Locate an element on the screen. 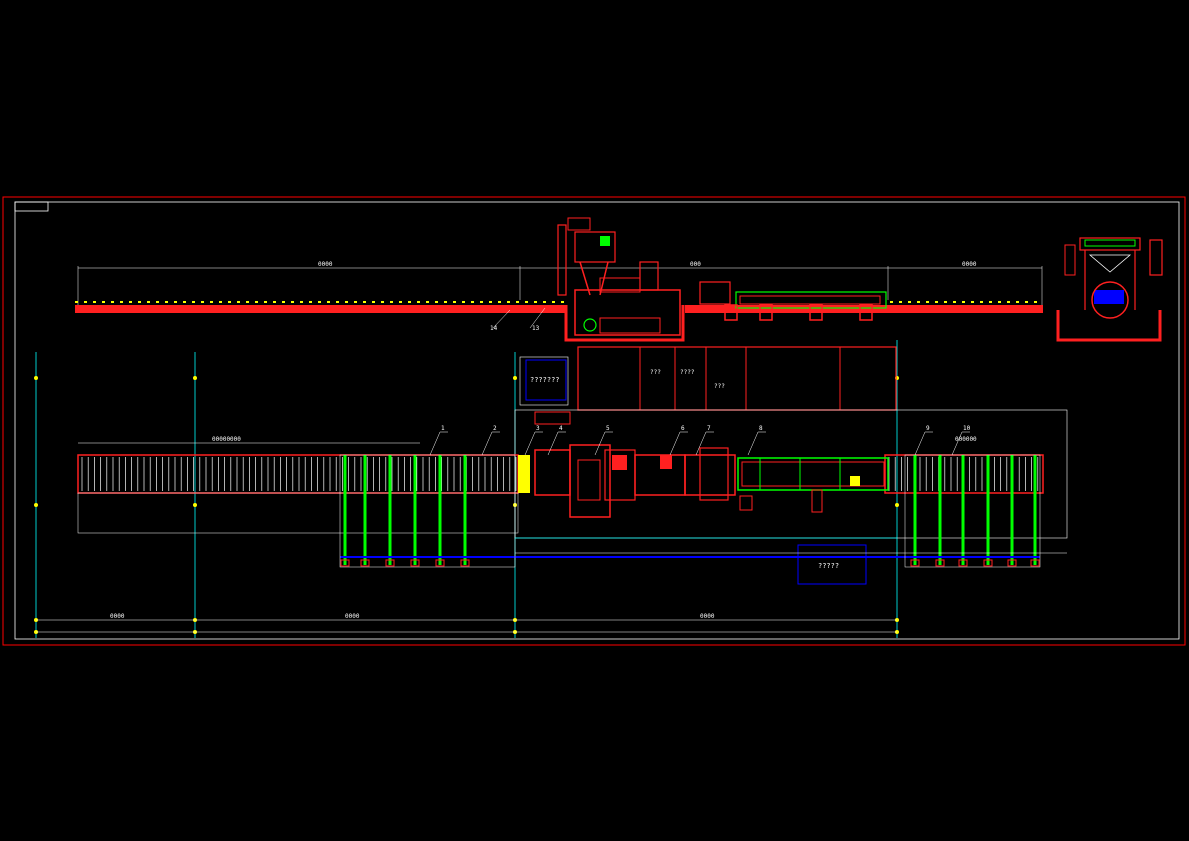  room-label-3: ??? is located at coordinates (719, 386).